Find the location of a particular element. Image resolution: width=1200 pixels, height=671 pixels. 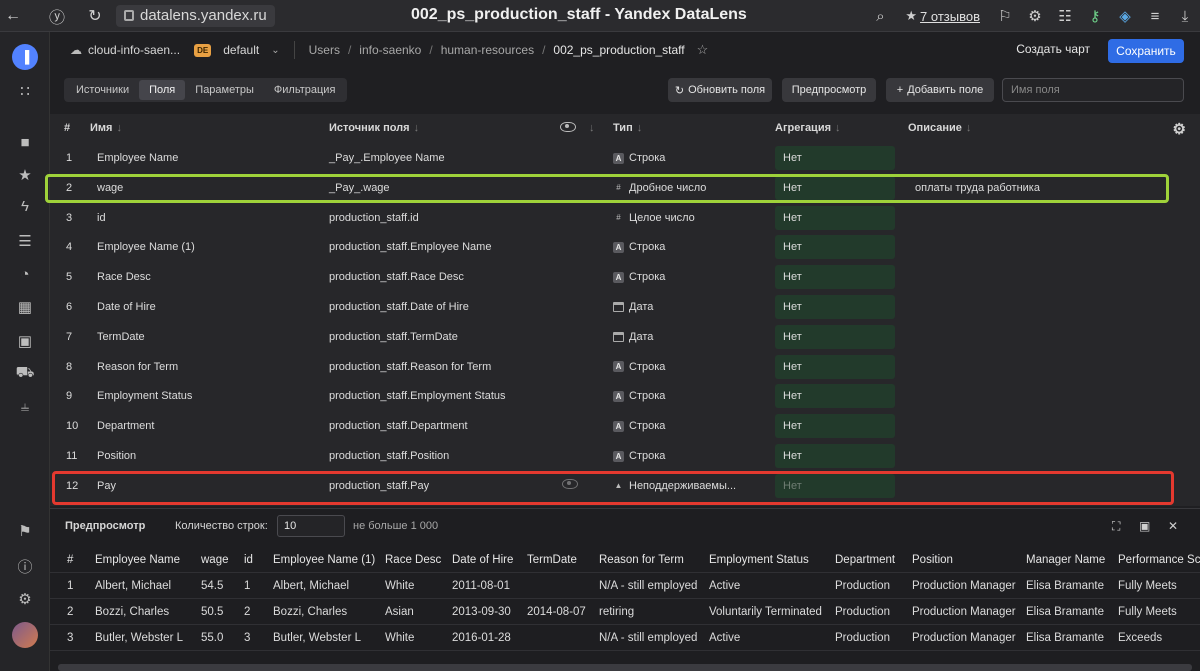

field-source: _Pay_.Employee Name is located at coordinates (387, 158).